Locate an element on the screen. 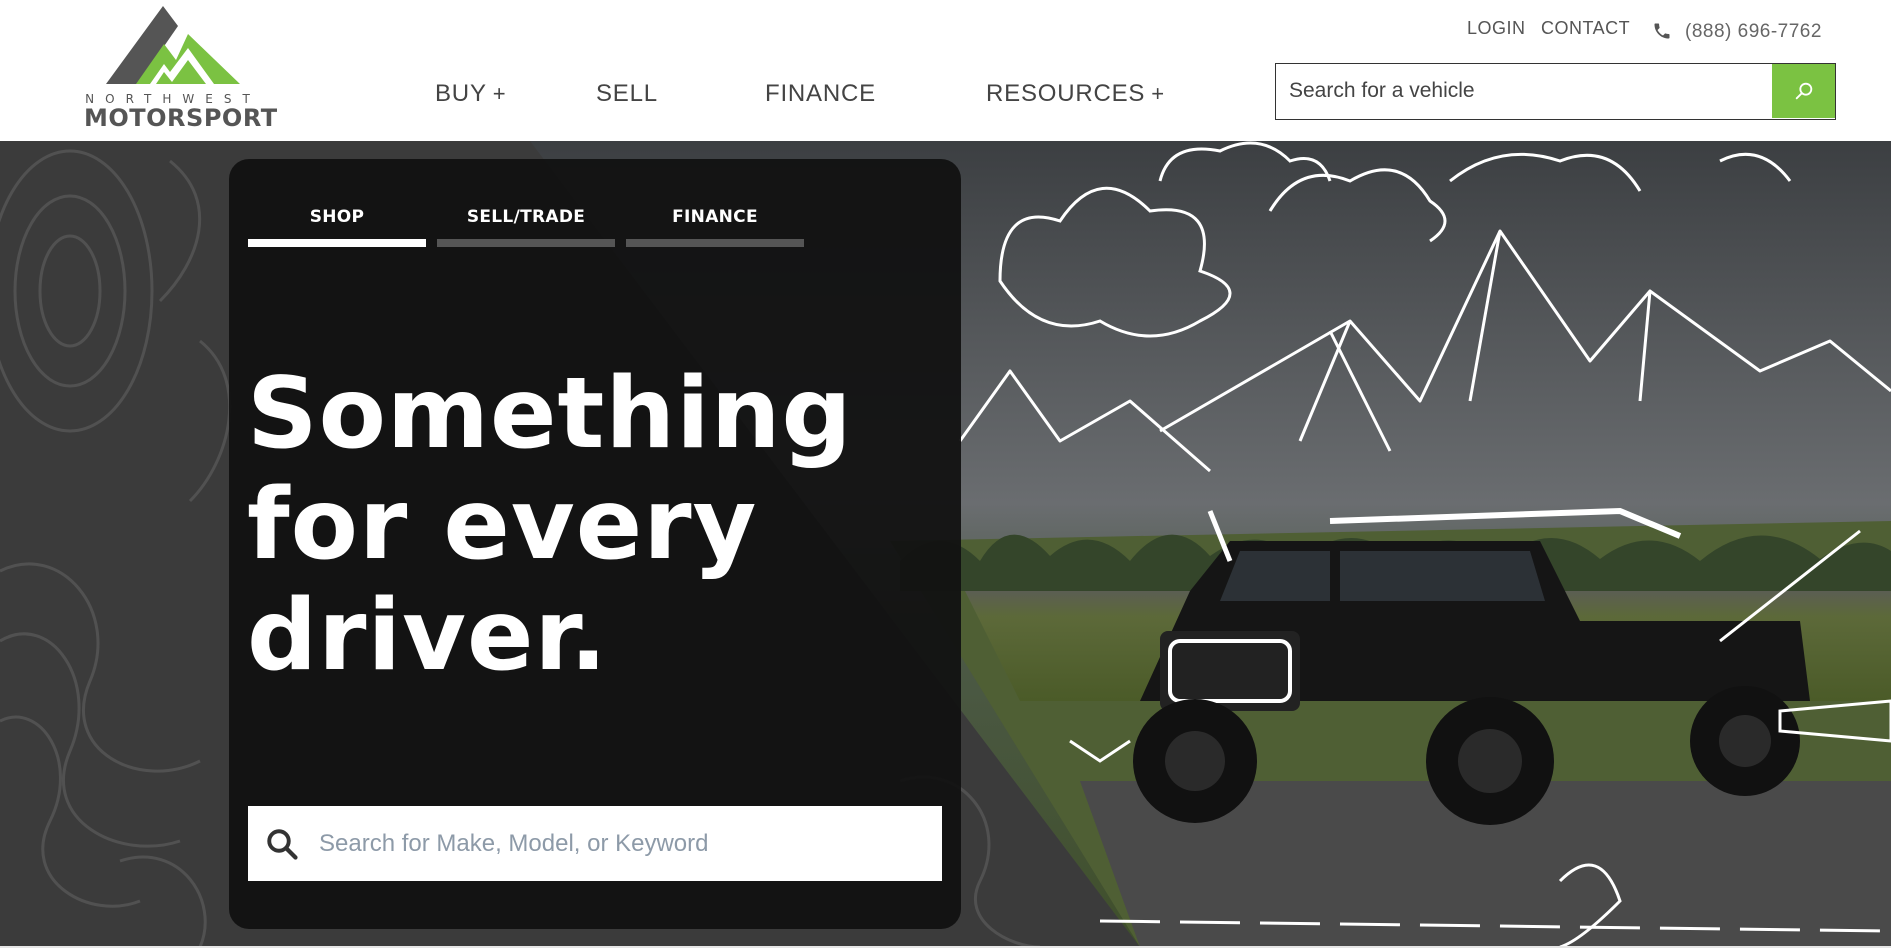 Image resolution: width=1891 pixels, height=948 pixels. header-search-button is located at coordinates (1803, 91).